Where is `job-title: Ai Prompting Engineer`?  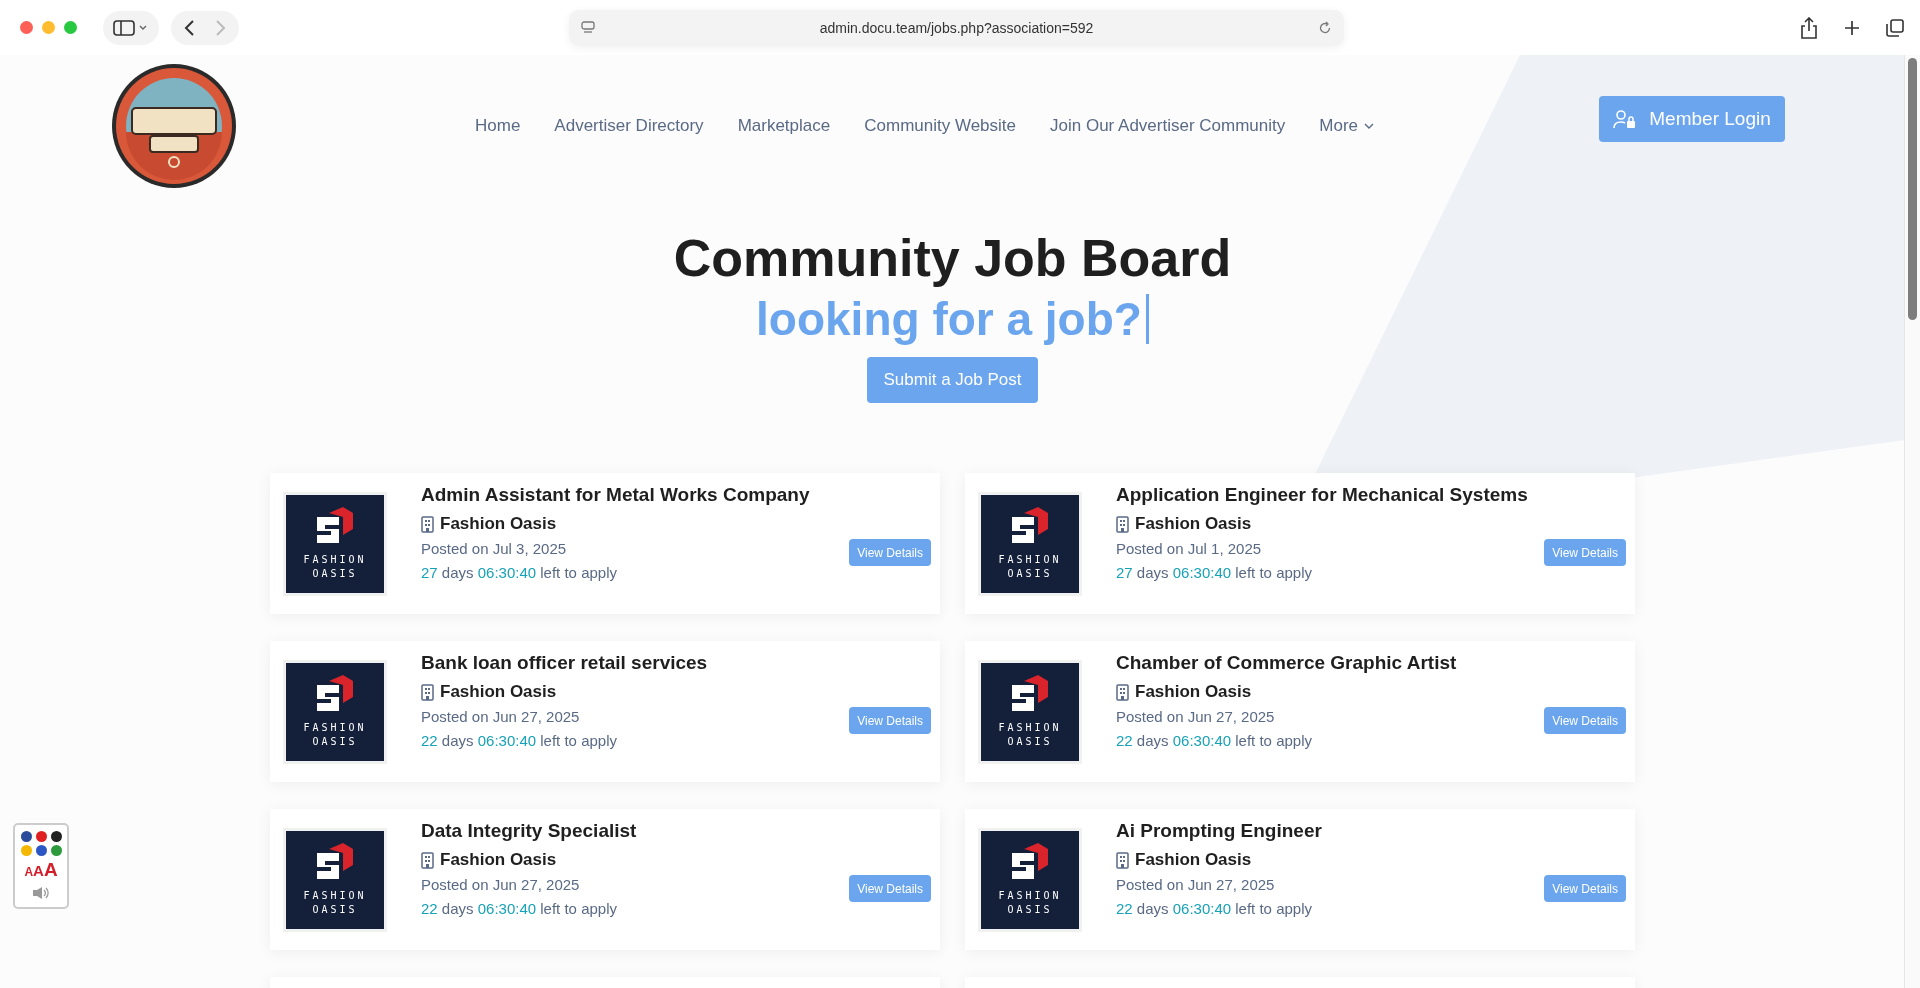
job-title: Ai Prompting Engineer is located at coordinates (1219, 831).